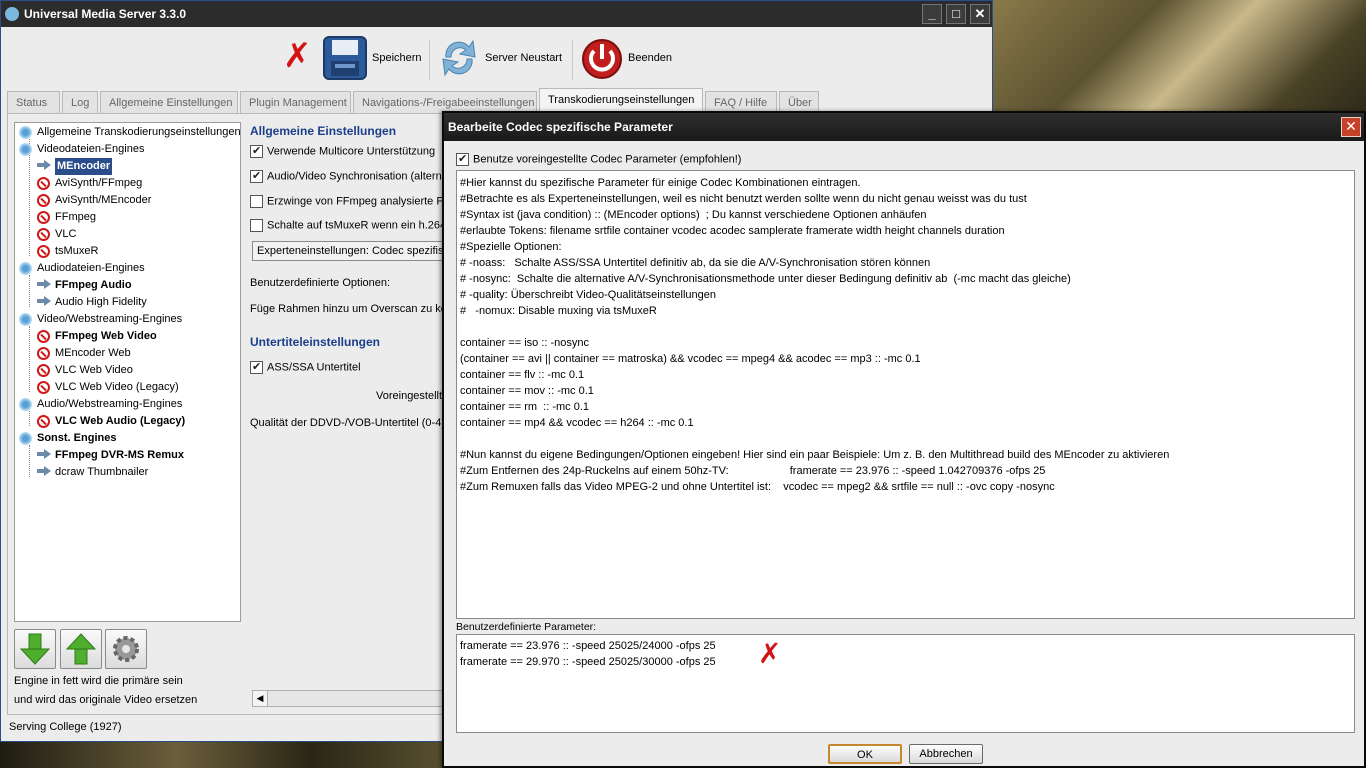 The width and height of the screenshot is (1366, 768). Describe the element at coordinates (352, 698) in the screenshot. I see `horizontal-scrollbar: ◀` at that location.